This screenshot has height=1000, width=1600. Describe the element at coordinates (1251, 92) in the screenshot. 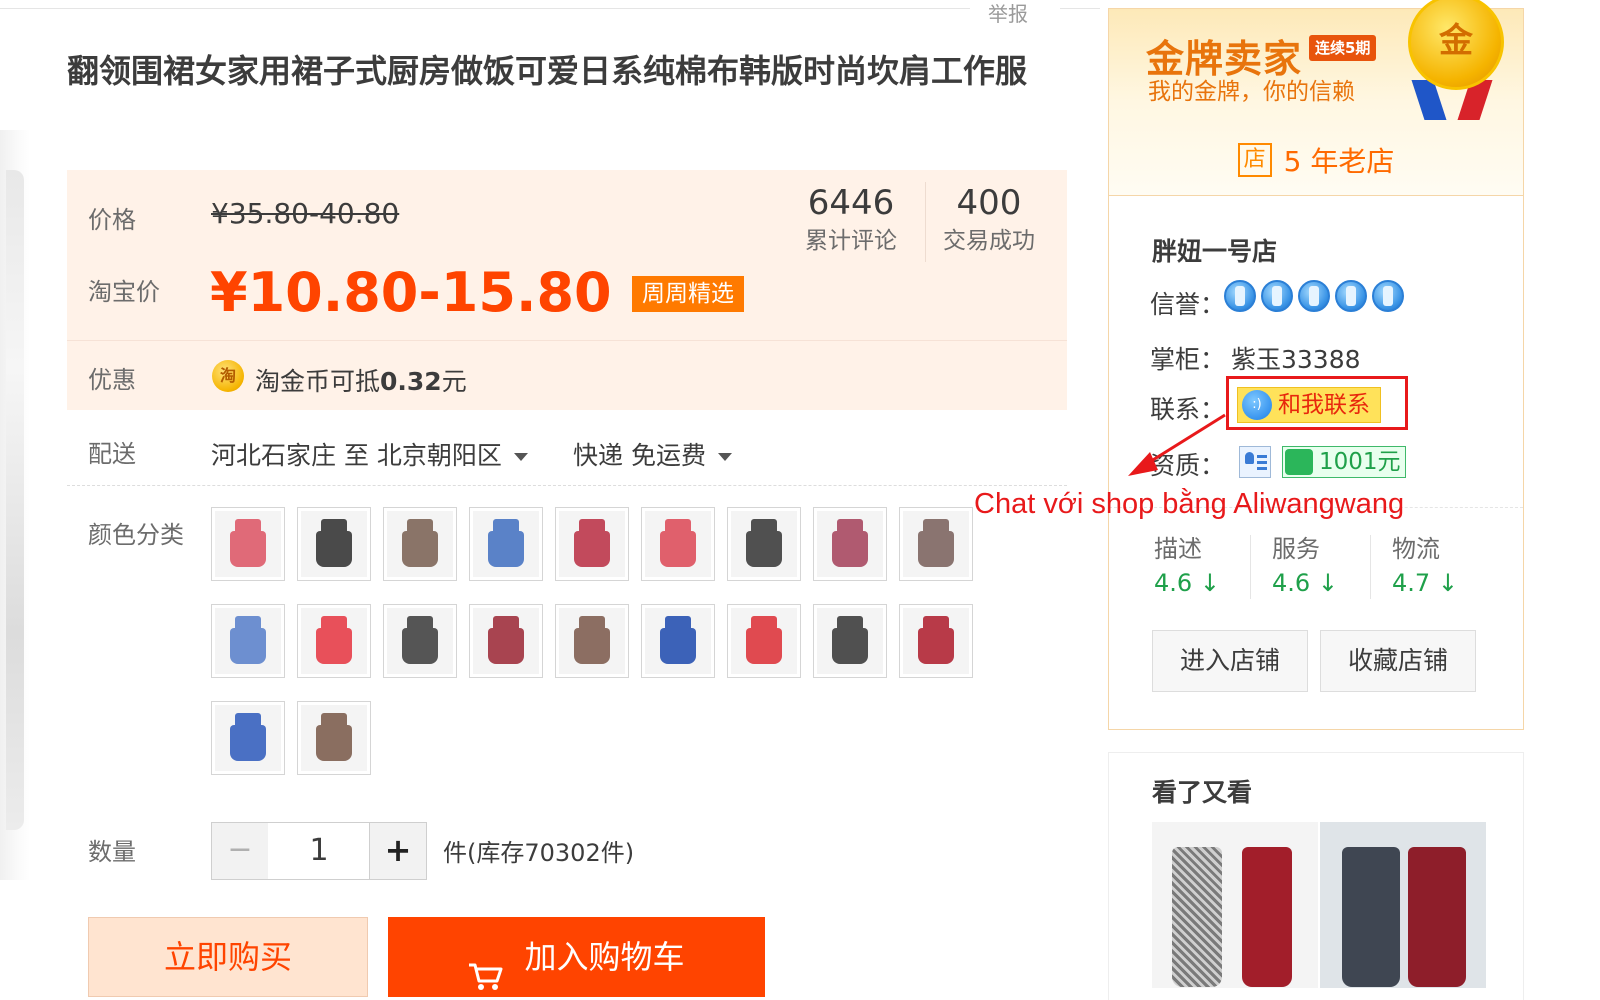

I see `gold-seller-slogan: 我的金牌，你的信赖` at that location.